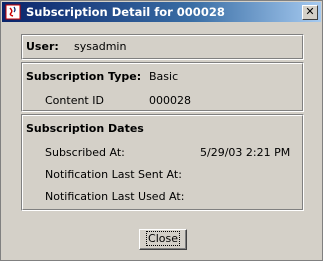 This screenshot has height=261, width=323. What do you see at coordinates (42, 46) in the screenshot?
I see `user-label: User:` at bounding box center [42, 46].